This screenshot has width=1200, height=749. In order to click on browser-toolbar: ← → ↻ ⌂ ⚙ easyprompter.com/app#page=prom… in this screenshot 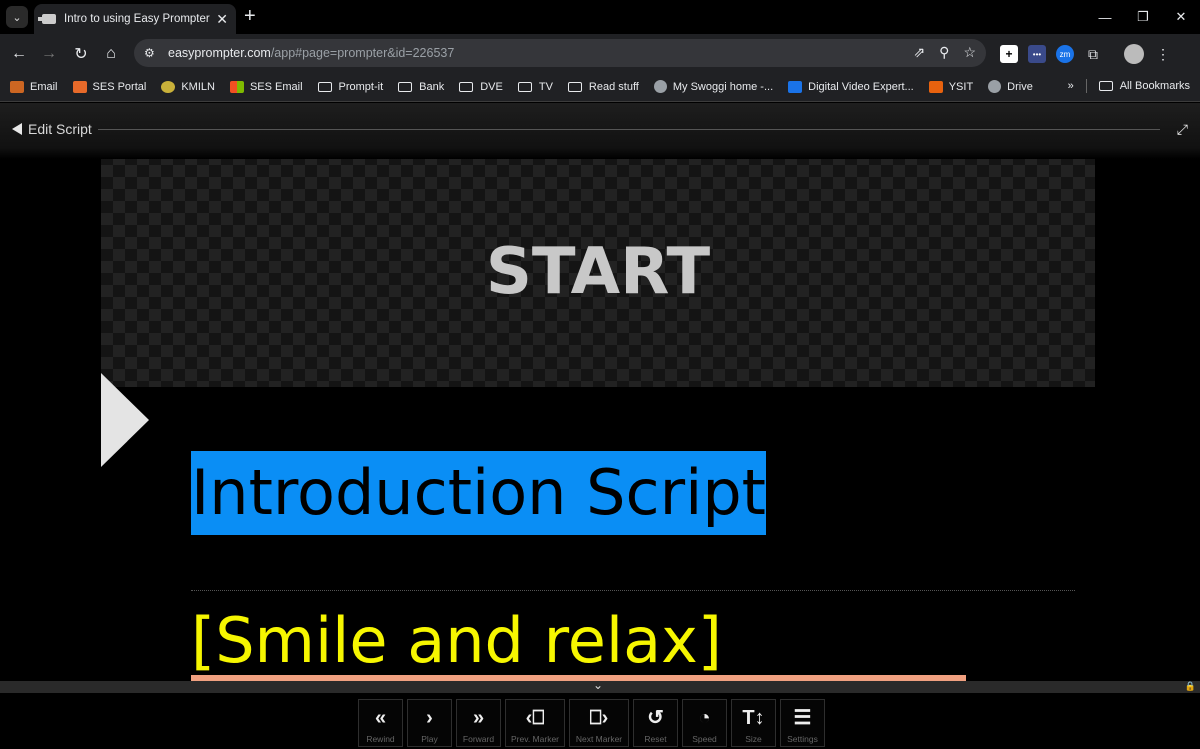, I will do `click(600, 53)`.